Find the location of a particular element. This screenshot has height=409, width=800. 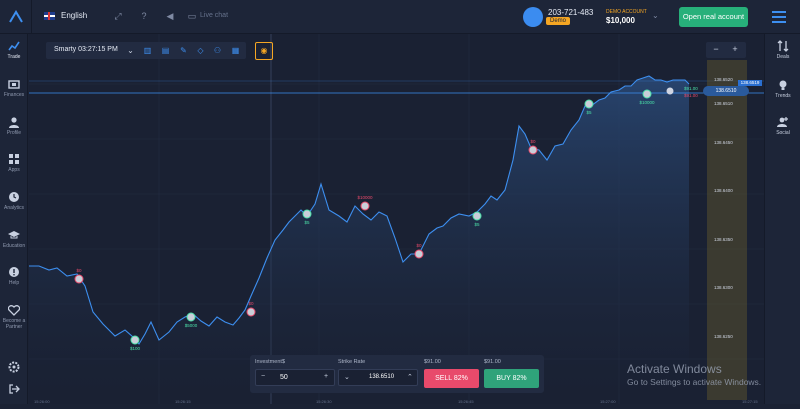

trade-marker-label: $10000 is located at coordinates (647, 102).